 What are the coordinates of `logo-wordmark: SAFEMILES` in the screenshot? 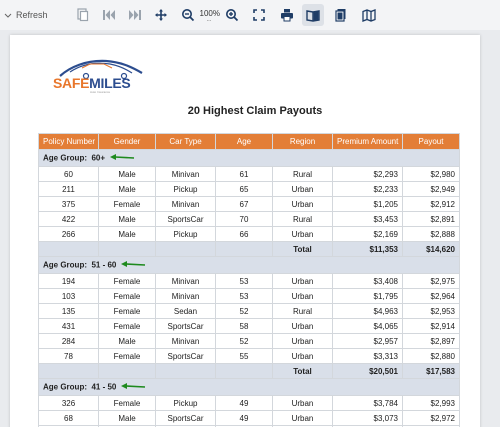 It's located at (92, 83).